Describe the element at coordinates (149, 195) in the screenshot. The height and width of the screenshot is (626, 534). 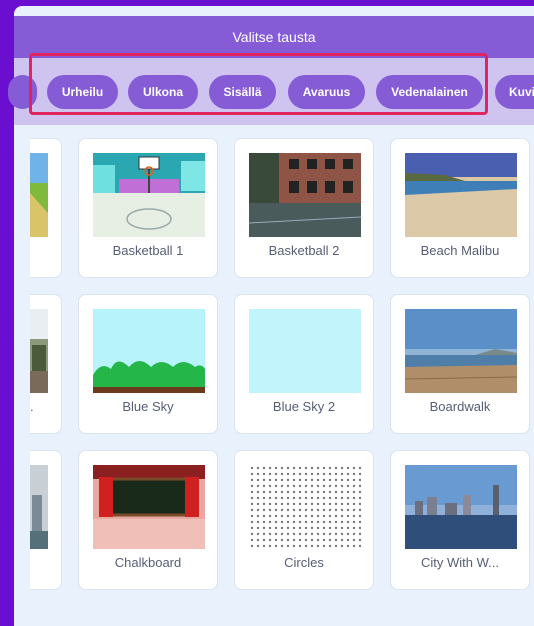
I see `basketball-1-thumbnail` at that location.